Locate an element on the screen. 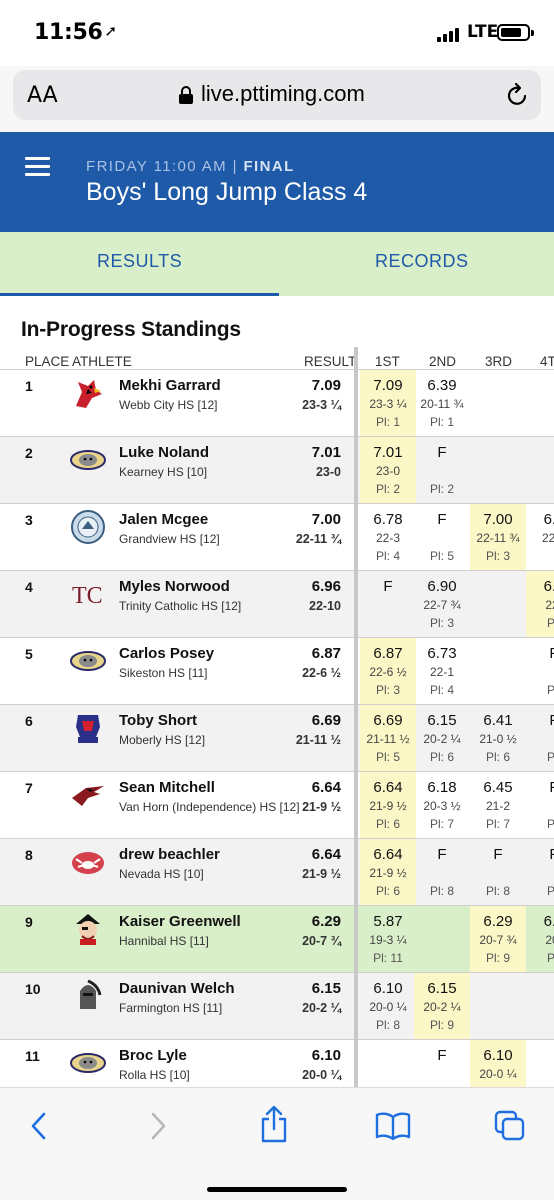  attempt-cell: 6.10 20-0 ¼ Pl: 8 is located at coordinates (388, 1006).